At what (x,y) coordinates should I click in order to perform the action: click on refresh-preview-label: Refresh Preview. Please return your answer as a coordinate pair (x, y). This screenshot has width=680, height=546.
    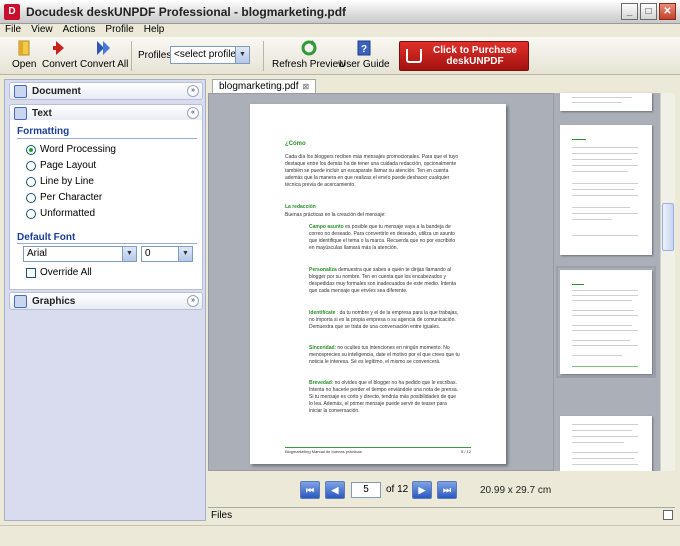
    Looking at the image, I should click on (309, 64).